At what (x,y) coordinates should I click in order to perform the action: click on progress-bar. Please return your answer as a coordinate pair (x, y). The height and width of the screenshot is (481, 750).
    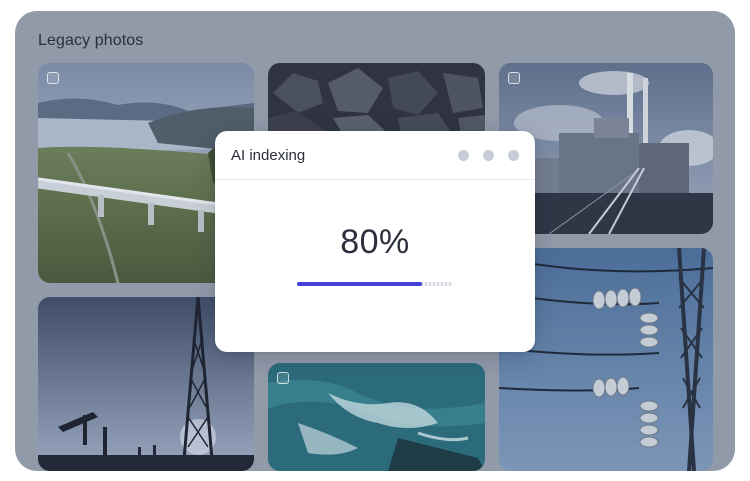
    Looking at the image, I should click on (375, 284).